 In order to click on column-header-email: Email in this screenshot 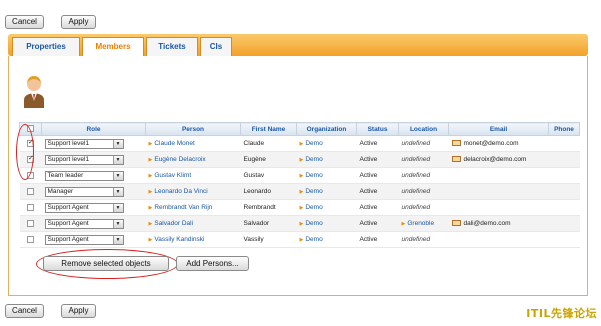, I will do `click(498, 129)`.